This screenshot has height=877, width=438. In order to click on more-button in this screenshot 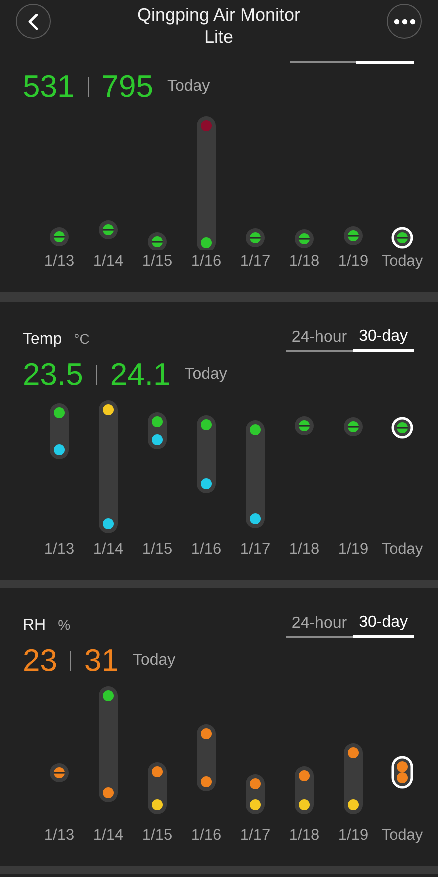, I will do `click(404, 21)`.